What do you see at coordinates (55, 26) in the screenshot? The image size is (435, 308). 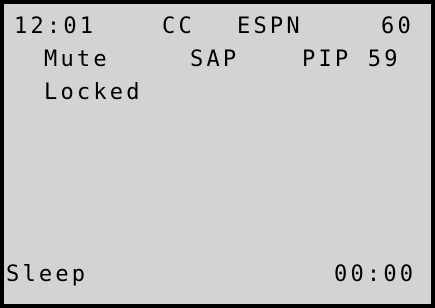 I see `clock-time: 12:01` at bounding box center [55, 26].